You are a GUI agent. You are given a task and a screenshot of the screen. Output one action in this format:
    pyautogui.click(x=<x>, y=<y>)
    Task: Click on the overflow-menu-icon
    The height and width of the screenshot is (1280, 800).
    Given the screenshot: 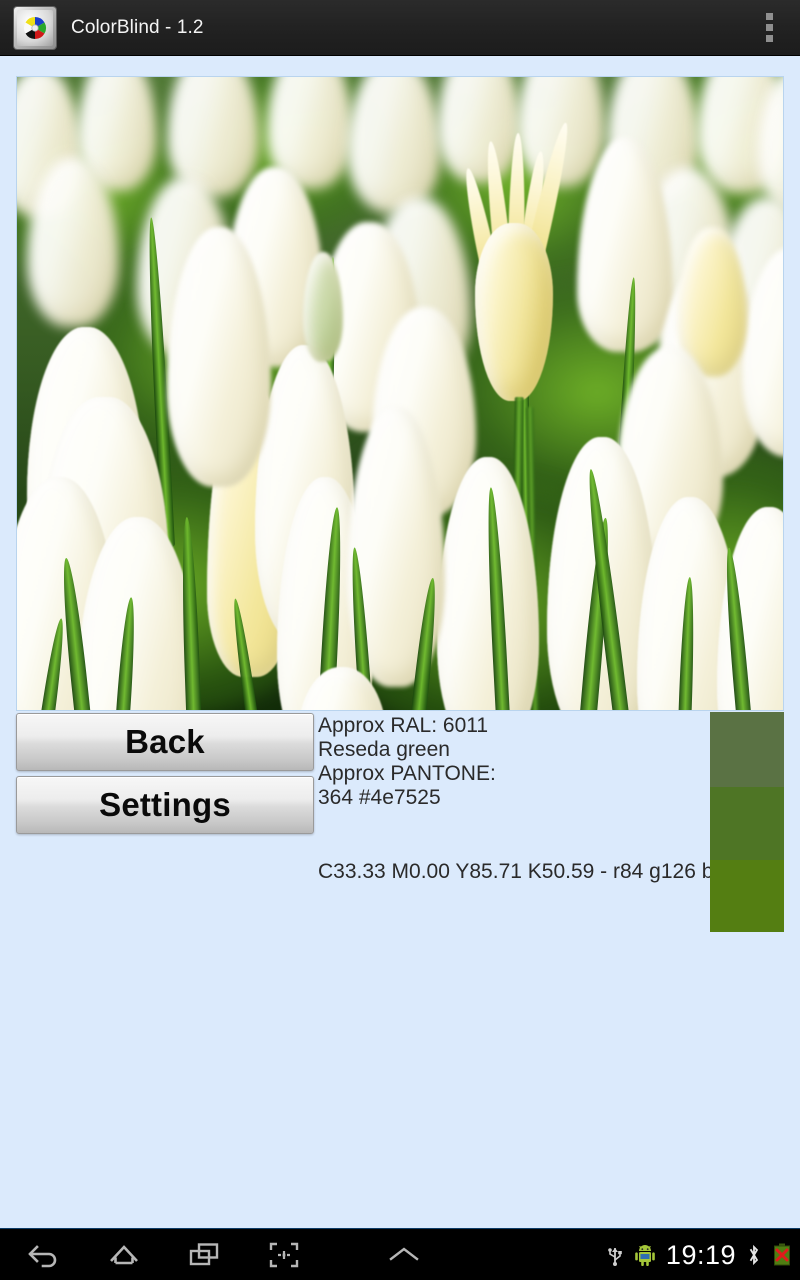 What is the action you would take?
    pyautogui.click(x=769, y=28)
    